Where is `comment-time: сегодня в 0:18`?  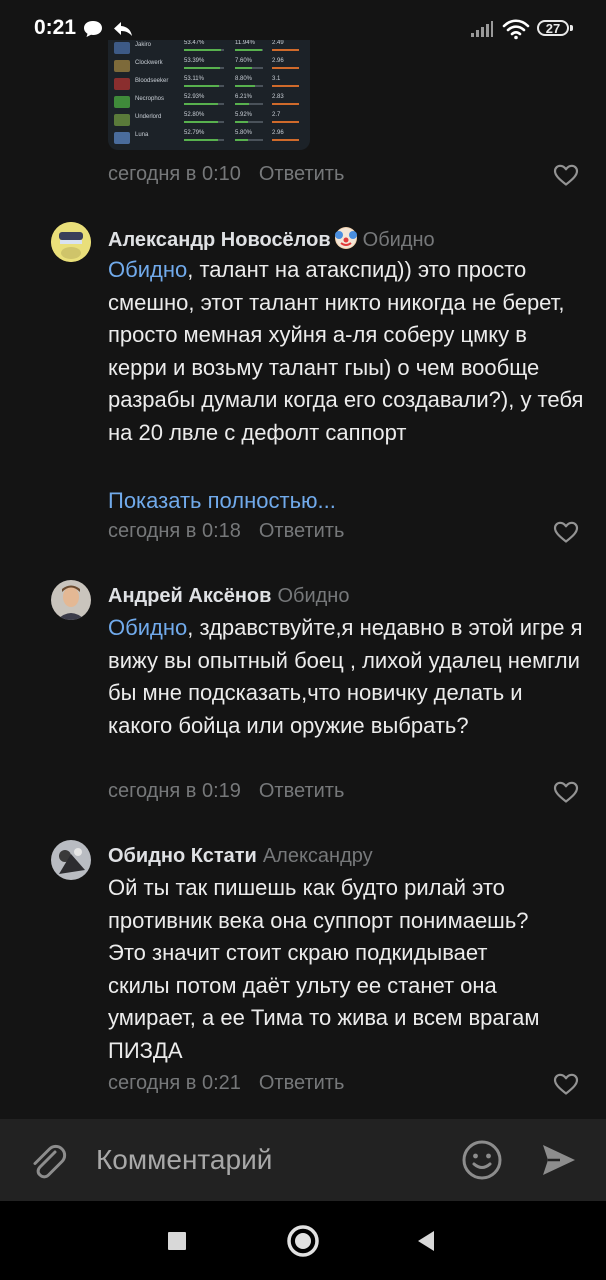
comment-time: сегодня в 0:18 is located at coordinates (174, 531).